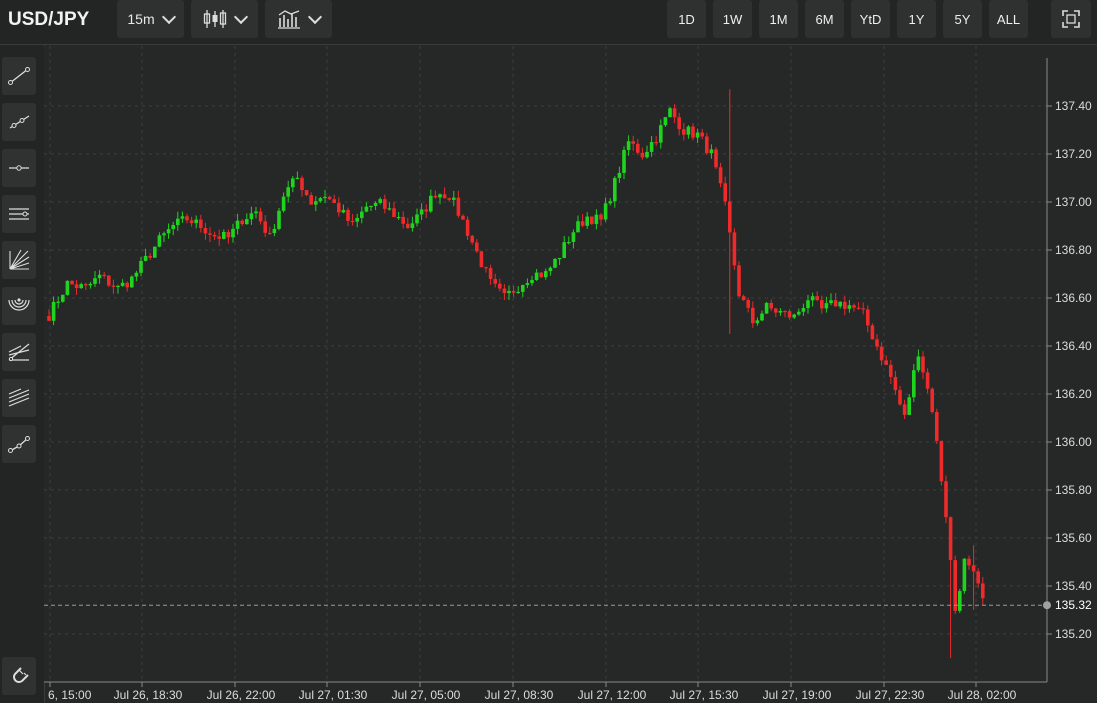  Describe the element at coordinates (1073, 346) in the screenshot. I see `y-tick-label: 136.40` at that location.